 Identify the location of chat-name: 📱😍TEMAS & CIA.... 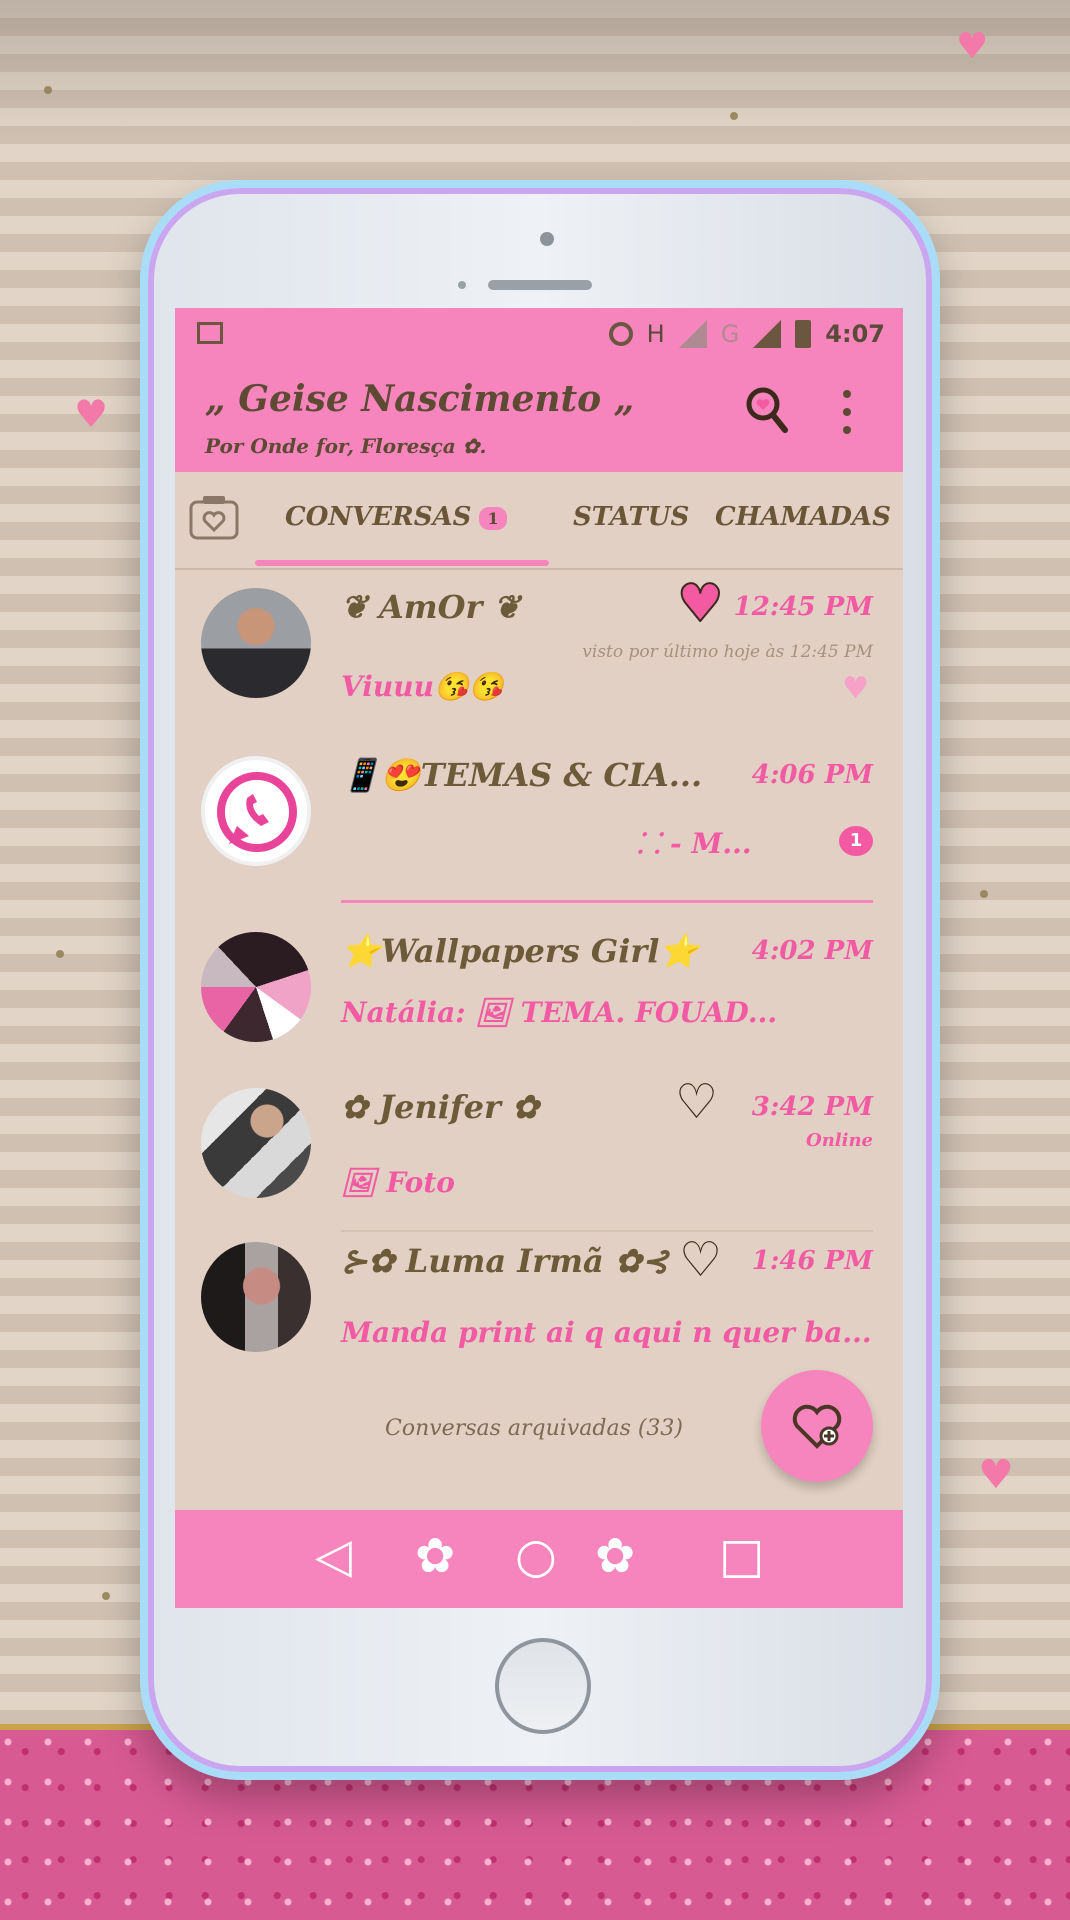
(522, 775).